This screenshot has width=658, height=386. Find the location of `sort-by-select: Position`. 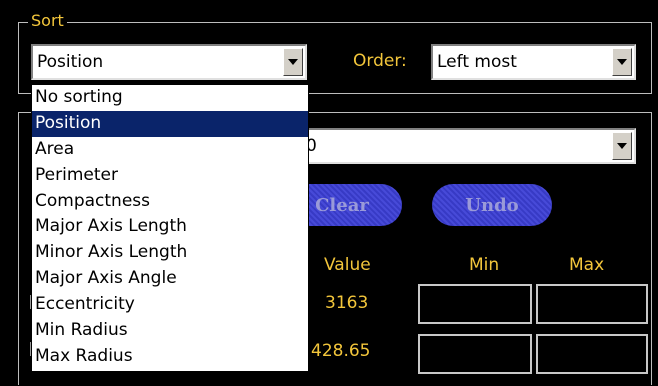

sort-by-select: Position is located at coordinates (169, 62).